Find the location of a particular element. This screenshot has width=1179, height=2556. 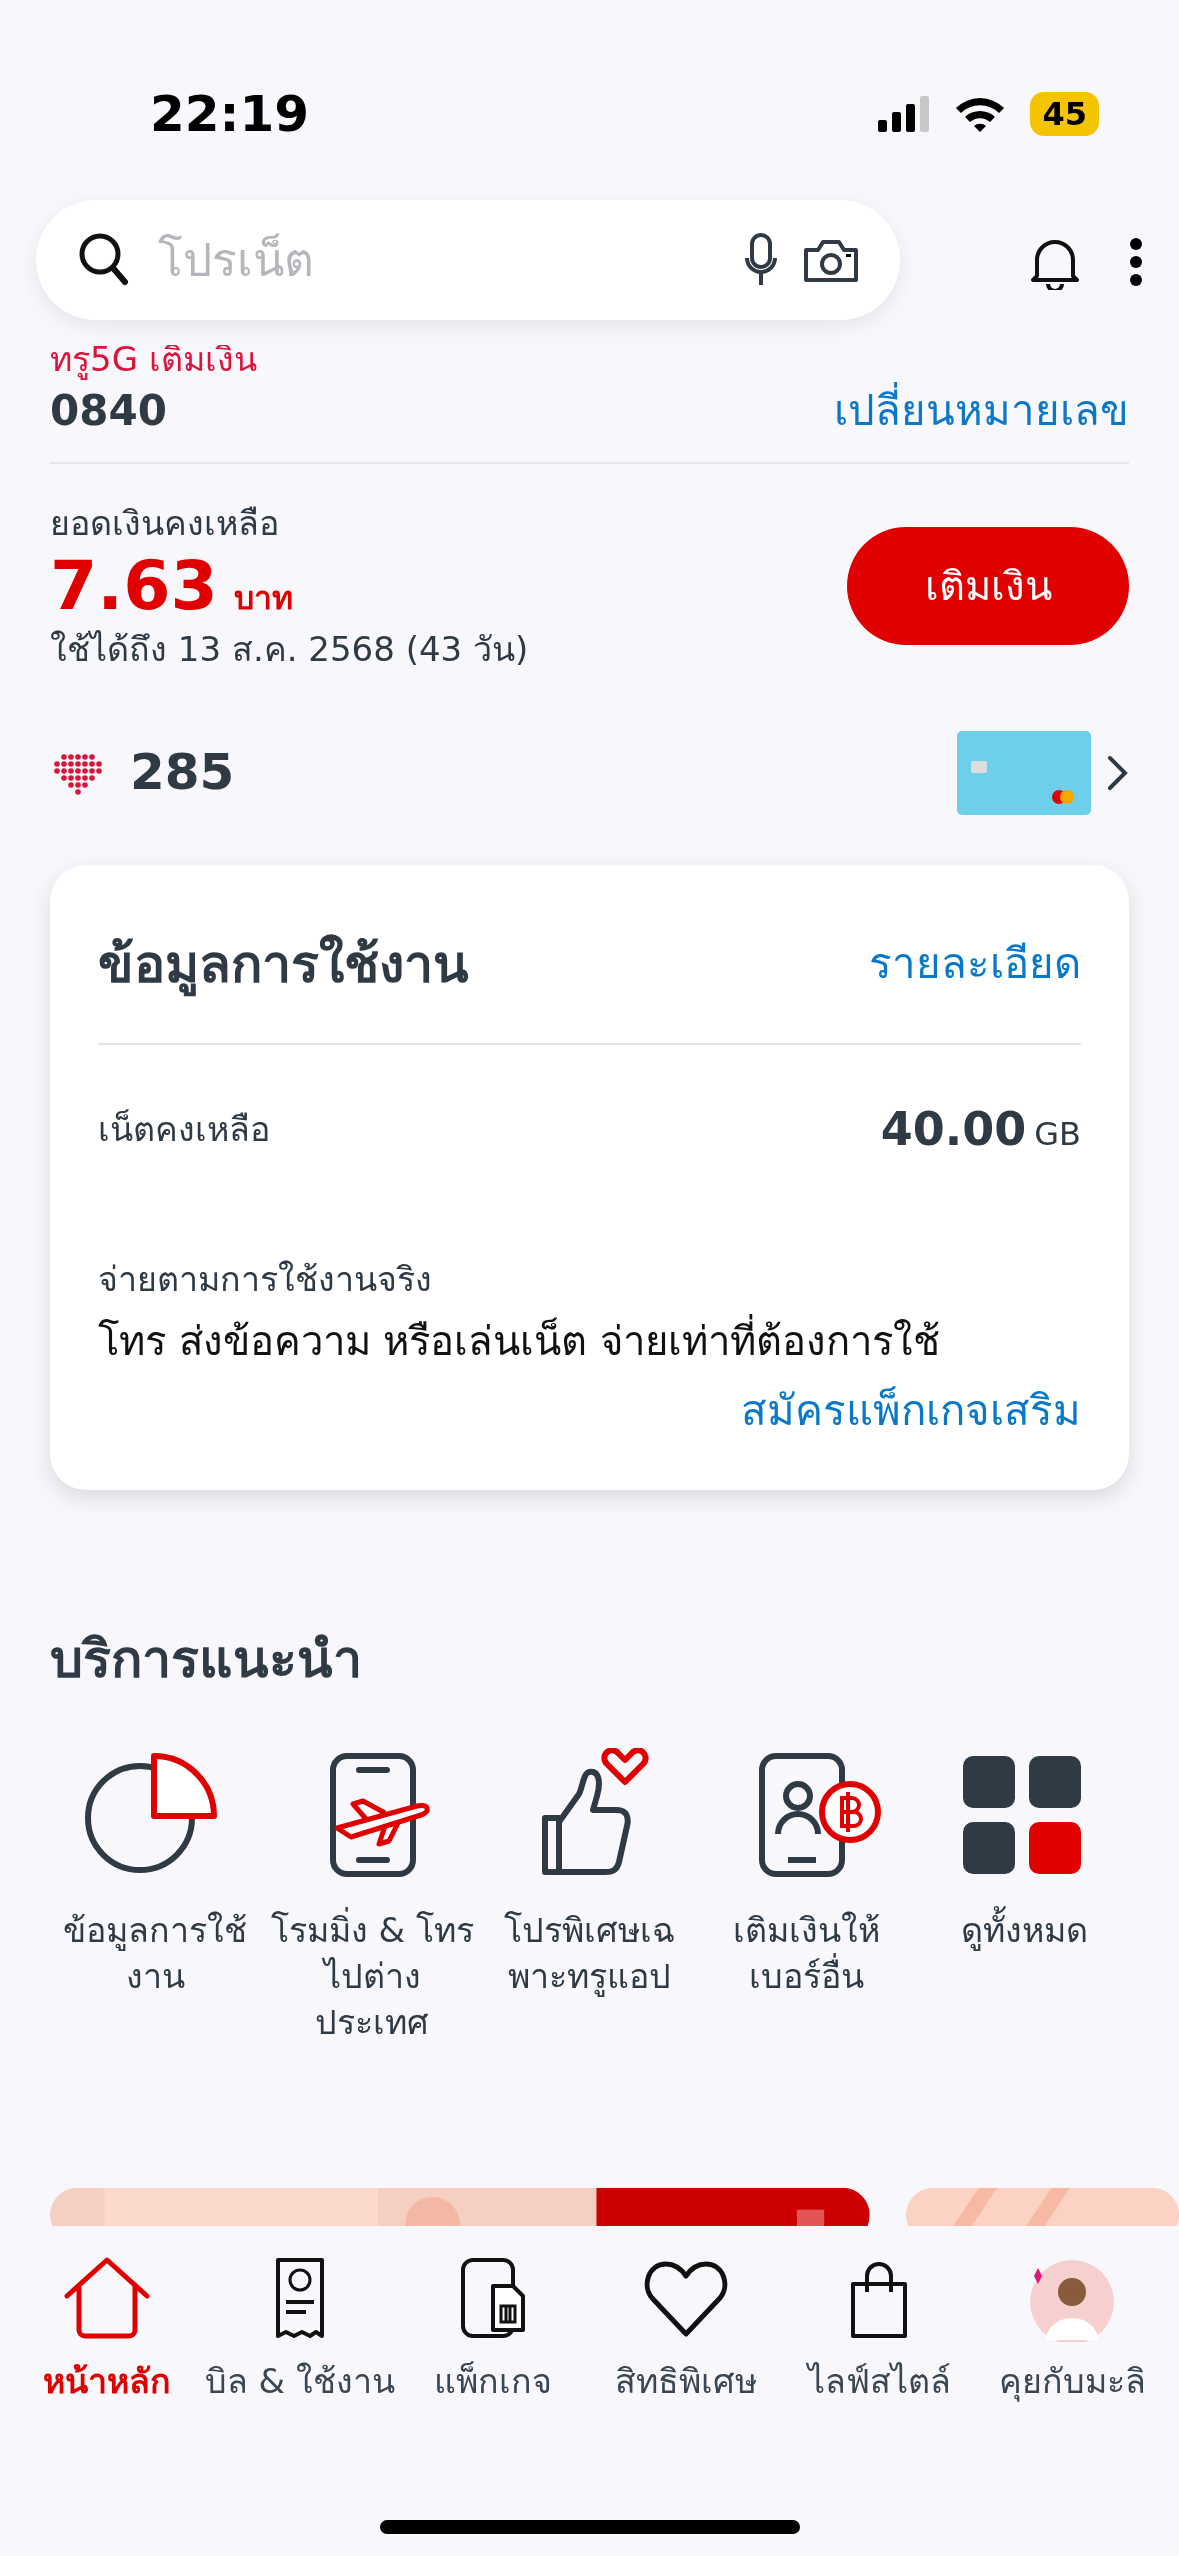

add-on-link: สมัครแพ็กเกจเสริม is located at coordinates (911, 1410).